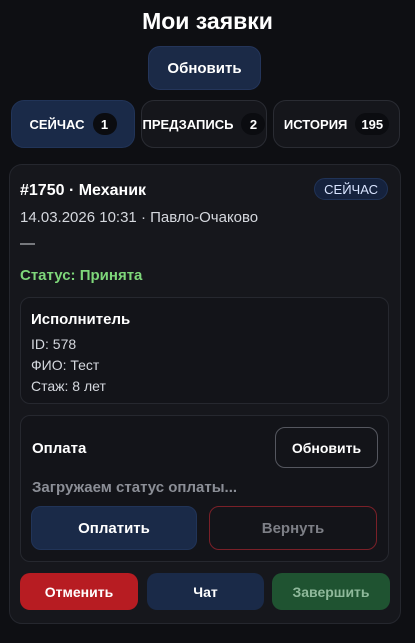 Image resolution: width=415 pixels, height=643 pixels. Describe the element at coordinates (351, 189) in the screenshot. I see `status-badge: СЕЙЧАС` at that location.